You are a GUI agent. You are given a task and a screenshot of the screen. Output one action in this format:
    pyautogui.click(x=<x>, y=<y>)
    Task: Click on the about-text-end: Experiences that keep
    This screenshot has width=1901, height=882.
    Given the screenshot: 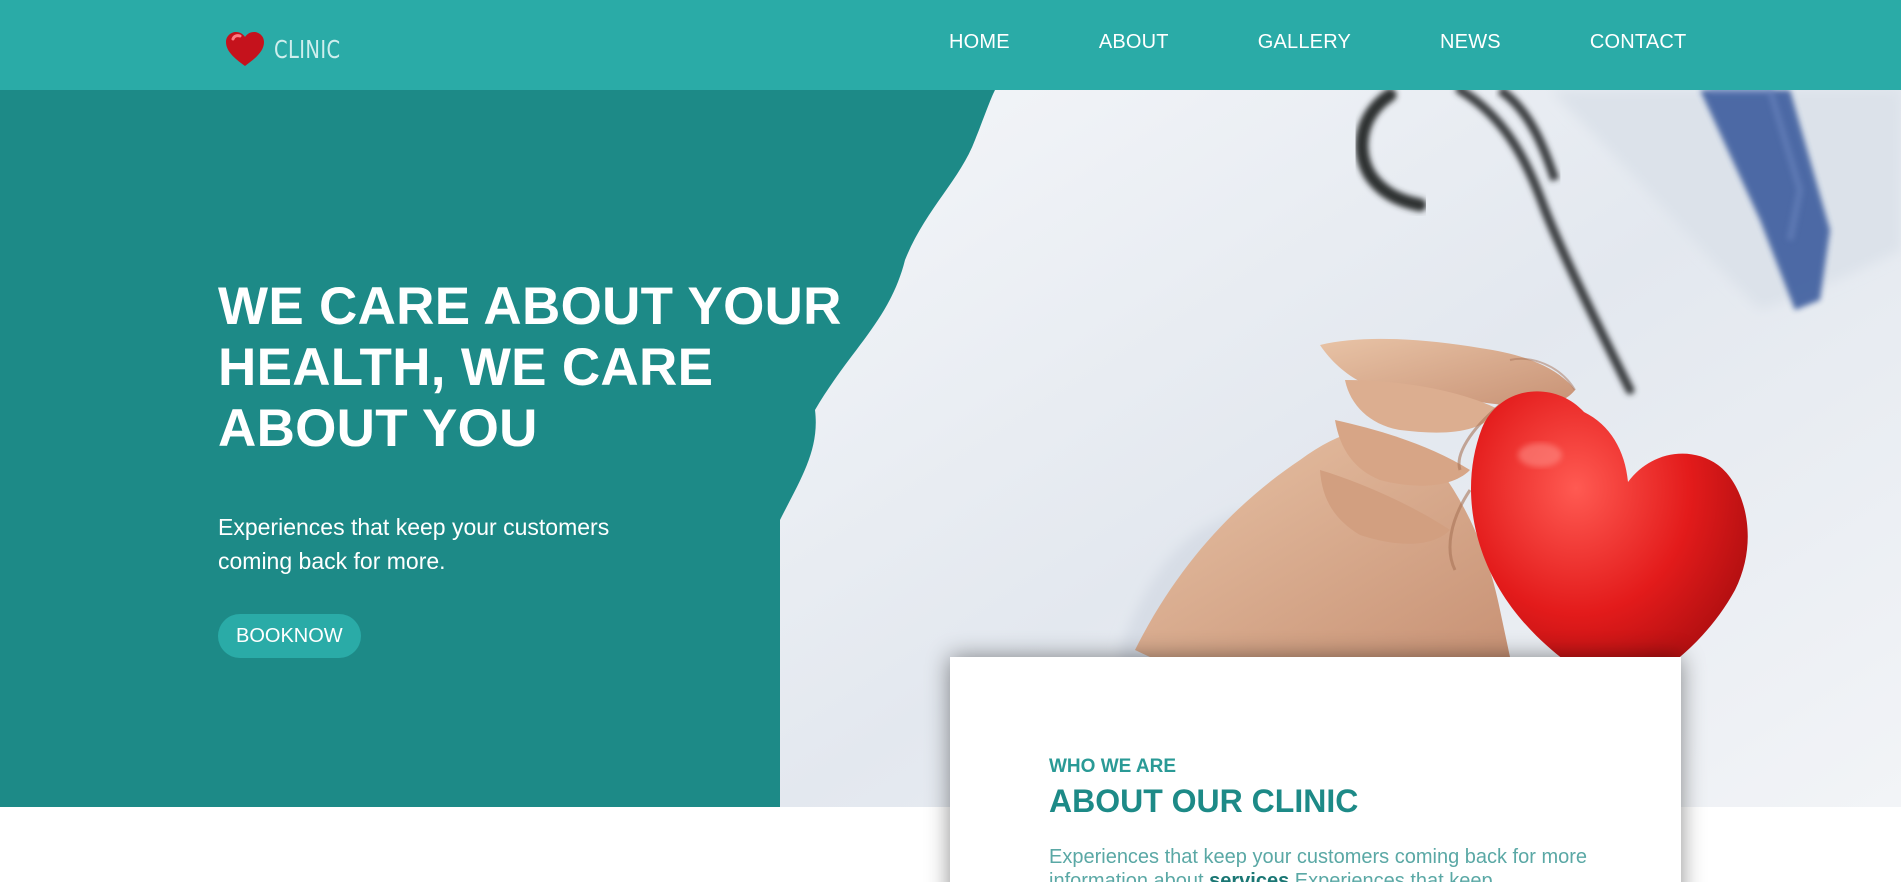 What is the action you would take?
    pyautogui.click(x=1391, y=876)
    